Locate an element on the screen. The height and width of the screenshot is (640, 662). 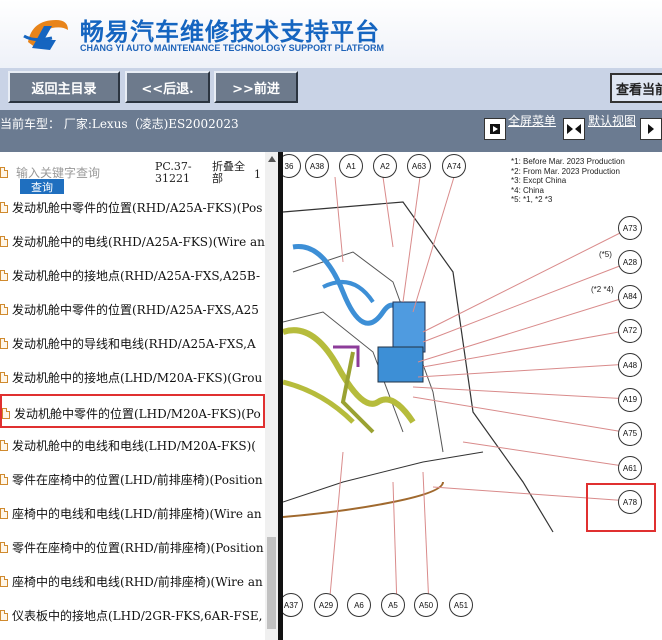
connector-circle: A29 is located at coordinates (326, 605).